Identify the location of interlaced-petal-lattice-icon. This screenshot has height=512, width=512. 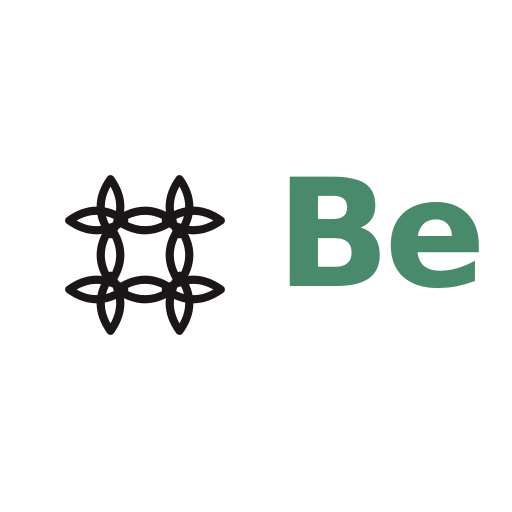
(145, 255).